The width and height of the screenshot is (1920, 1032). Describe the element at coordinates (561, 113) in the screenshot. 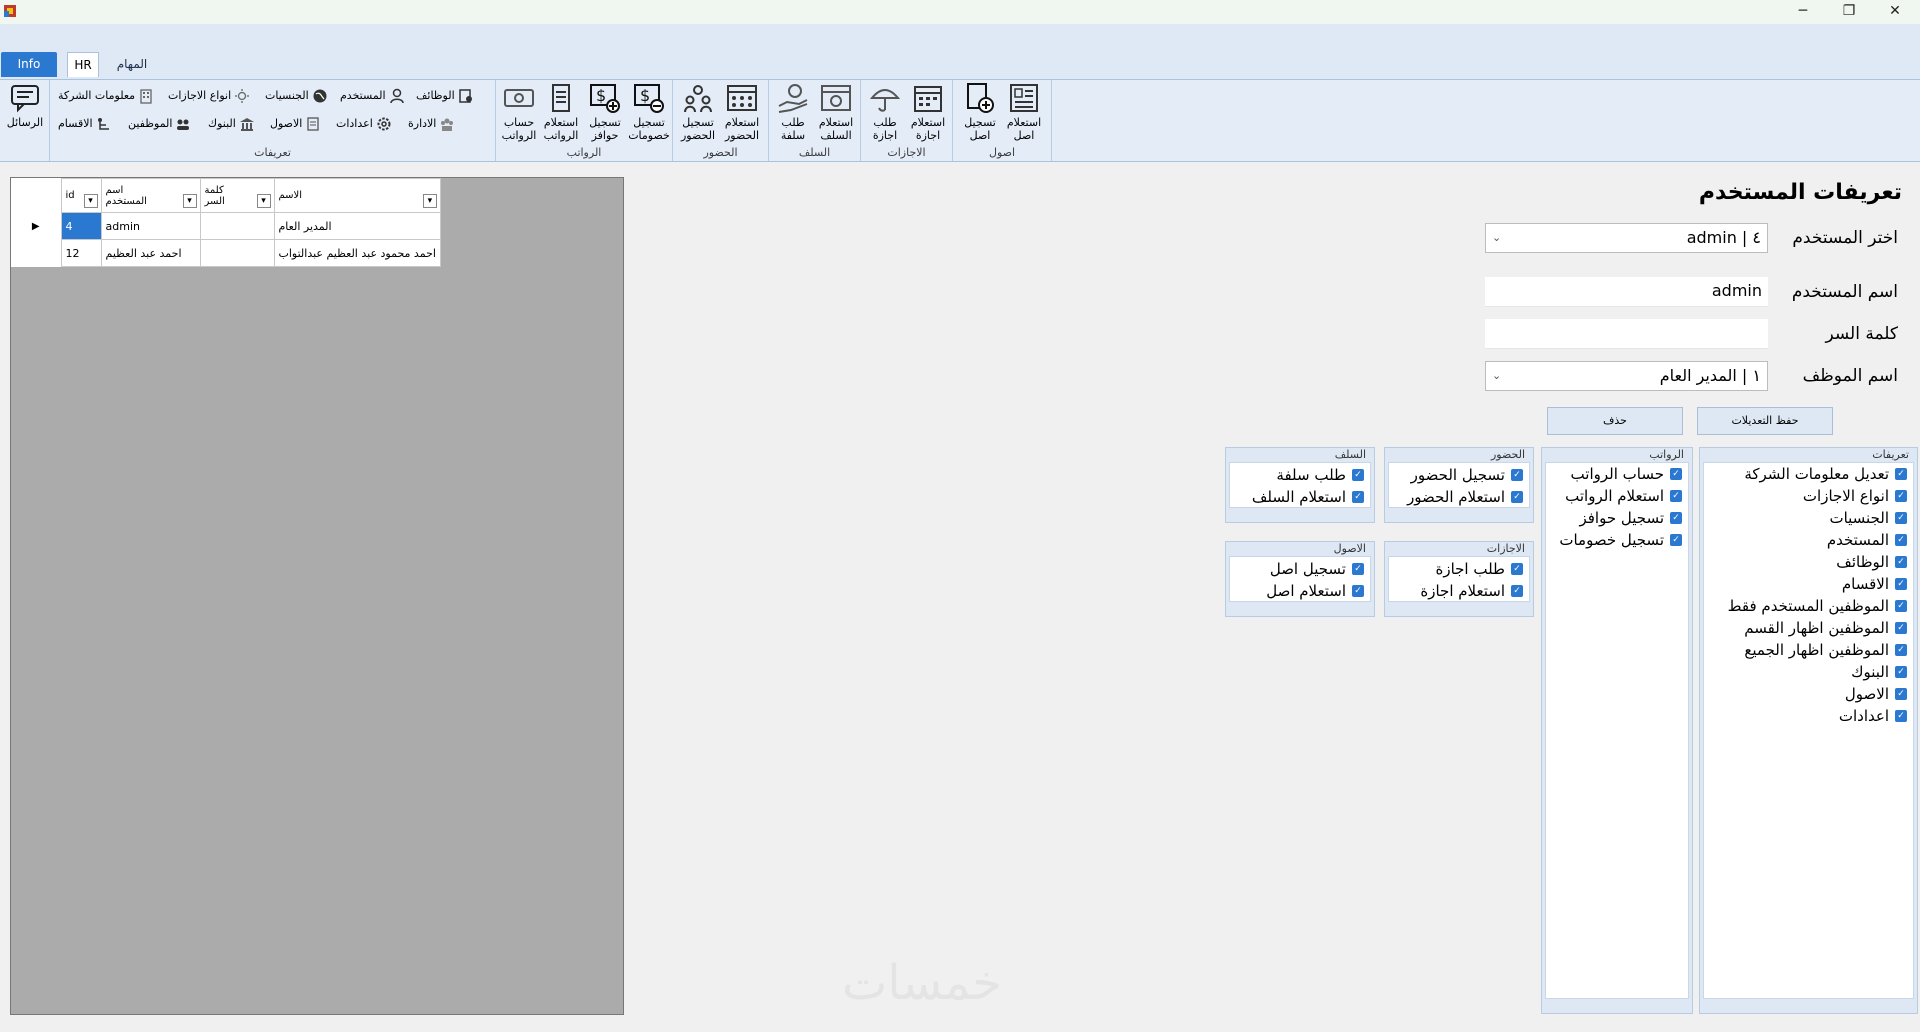

I see `query-salaries-button: استعلام الرواتب` at that location.